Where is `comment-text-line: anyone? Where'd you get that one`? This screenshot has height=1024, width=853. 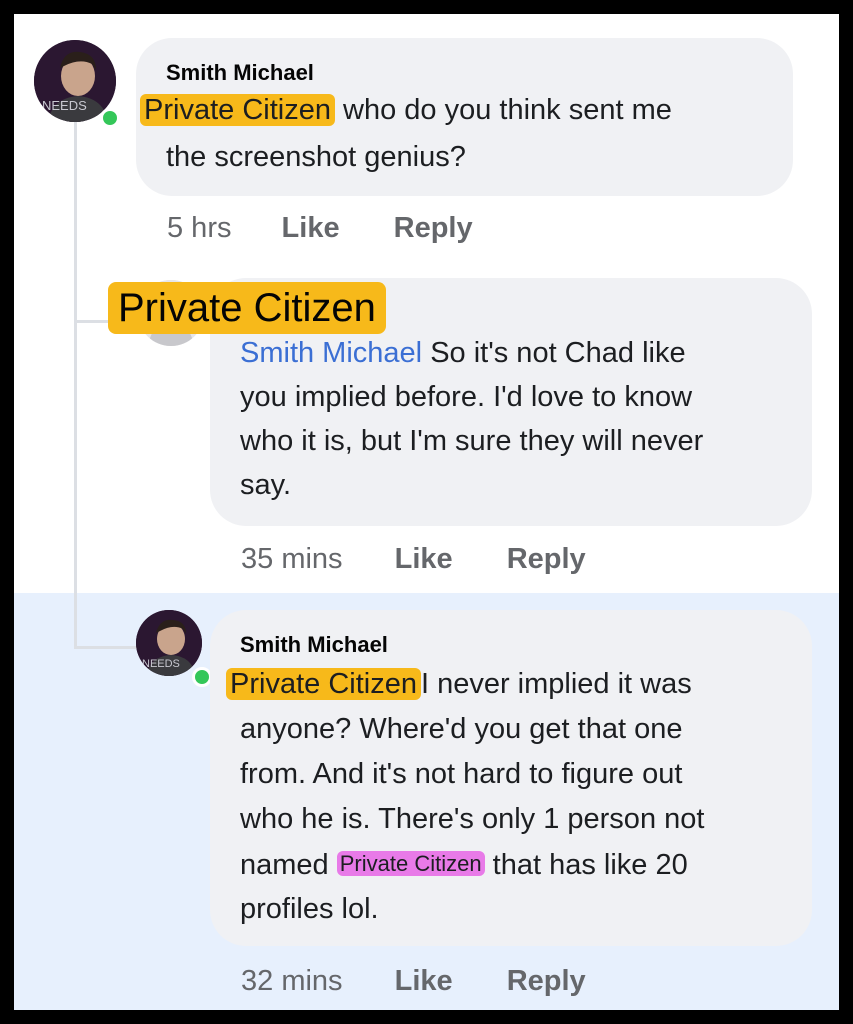
comment-text-line: anyone? Where'd you get that one is located at coordinates (461, 729).